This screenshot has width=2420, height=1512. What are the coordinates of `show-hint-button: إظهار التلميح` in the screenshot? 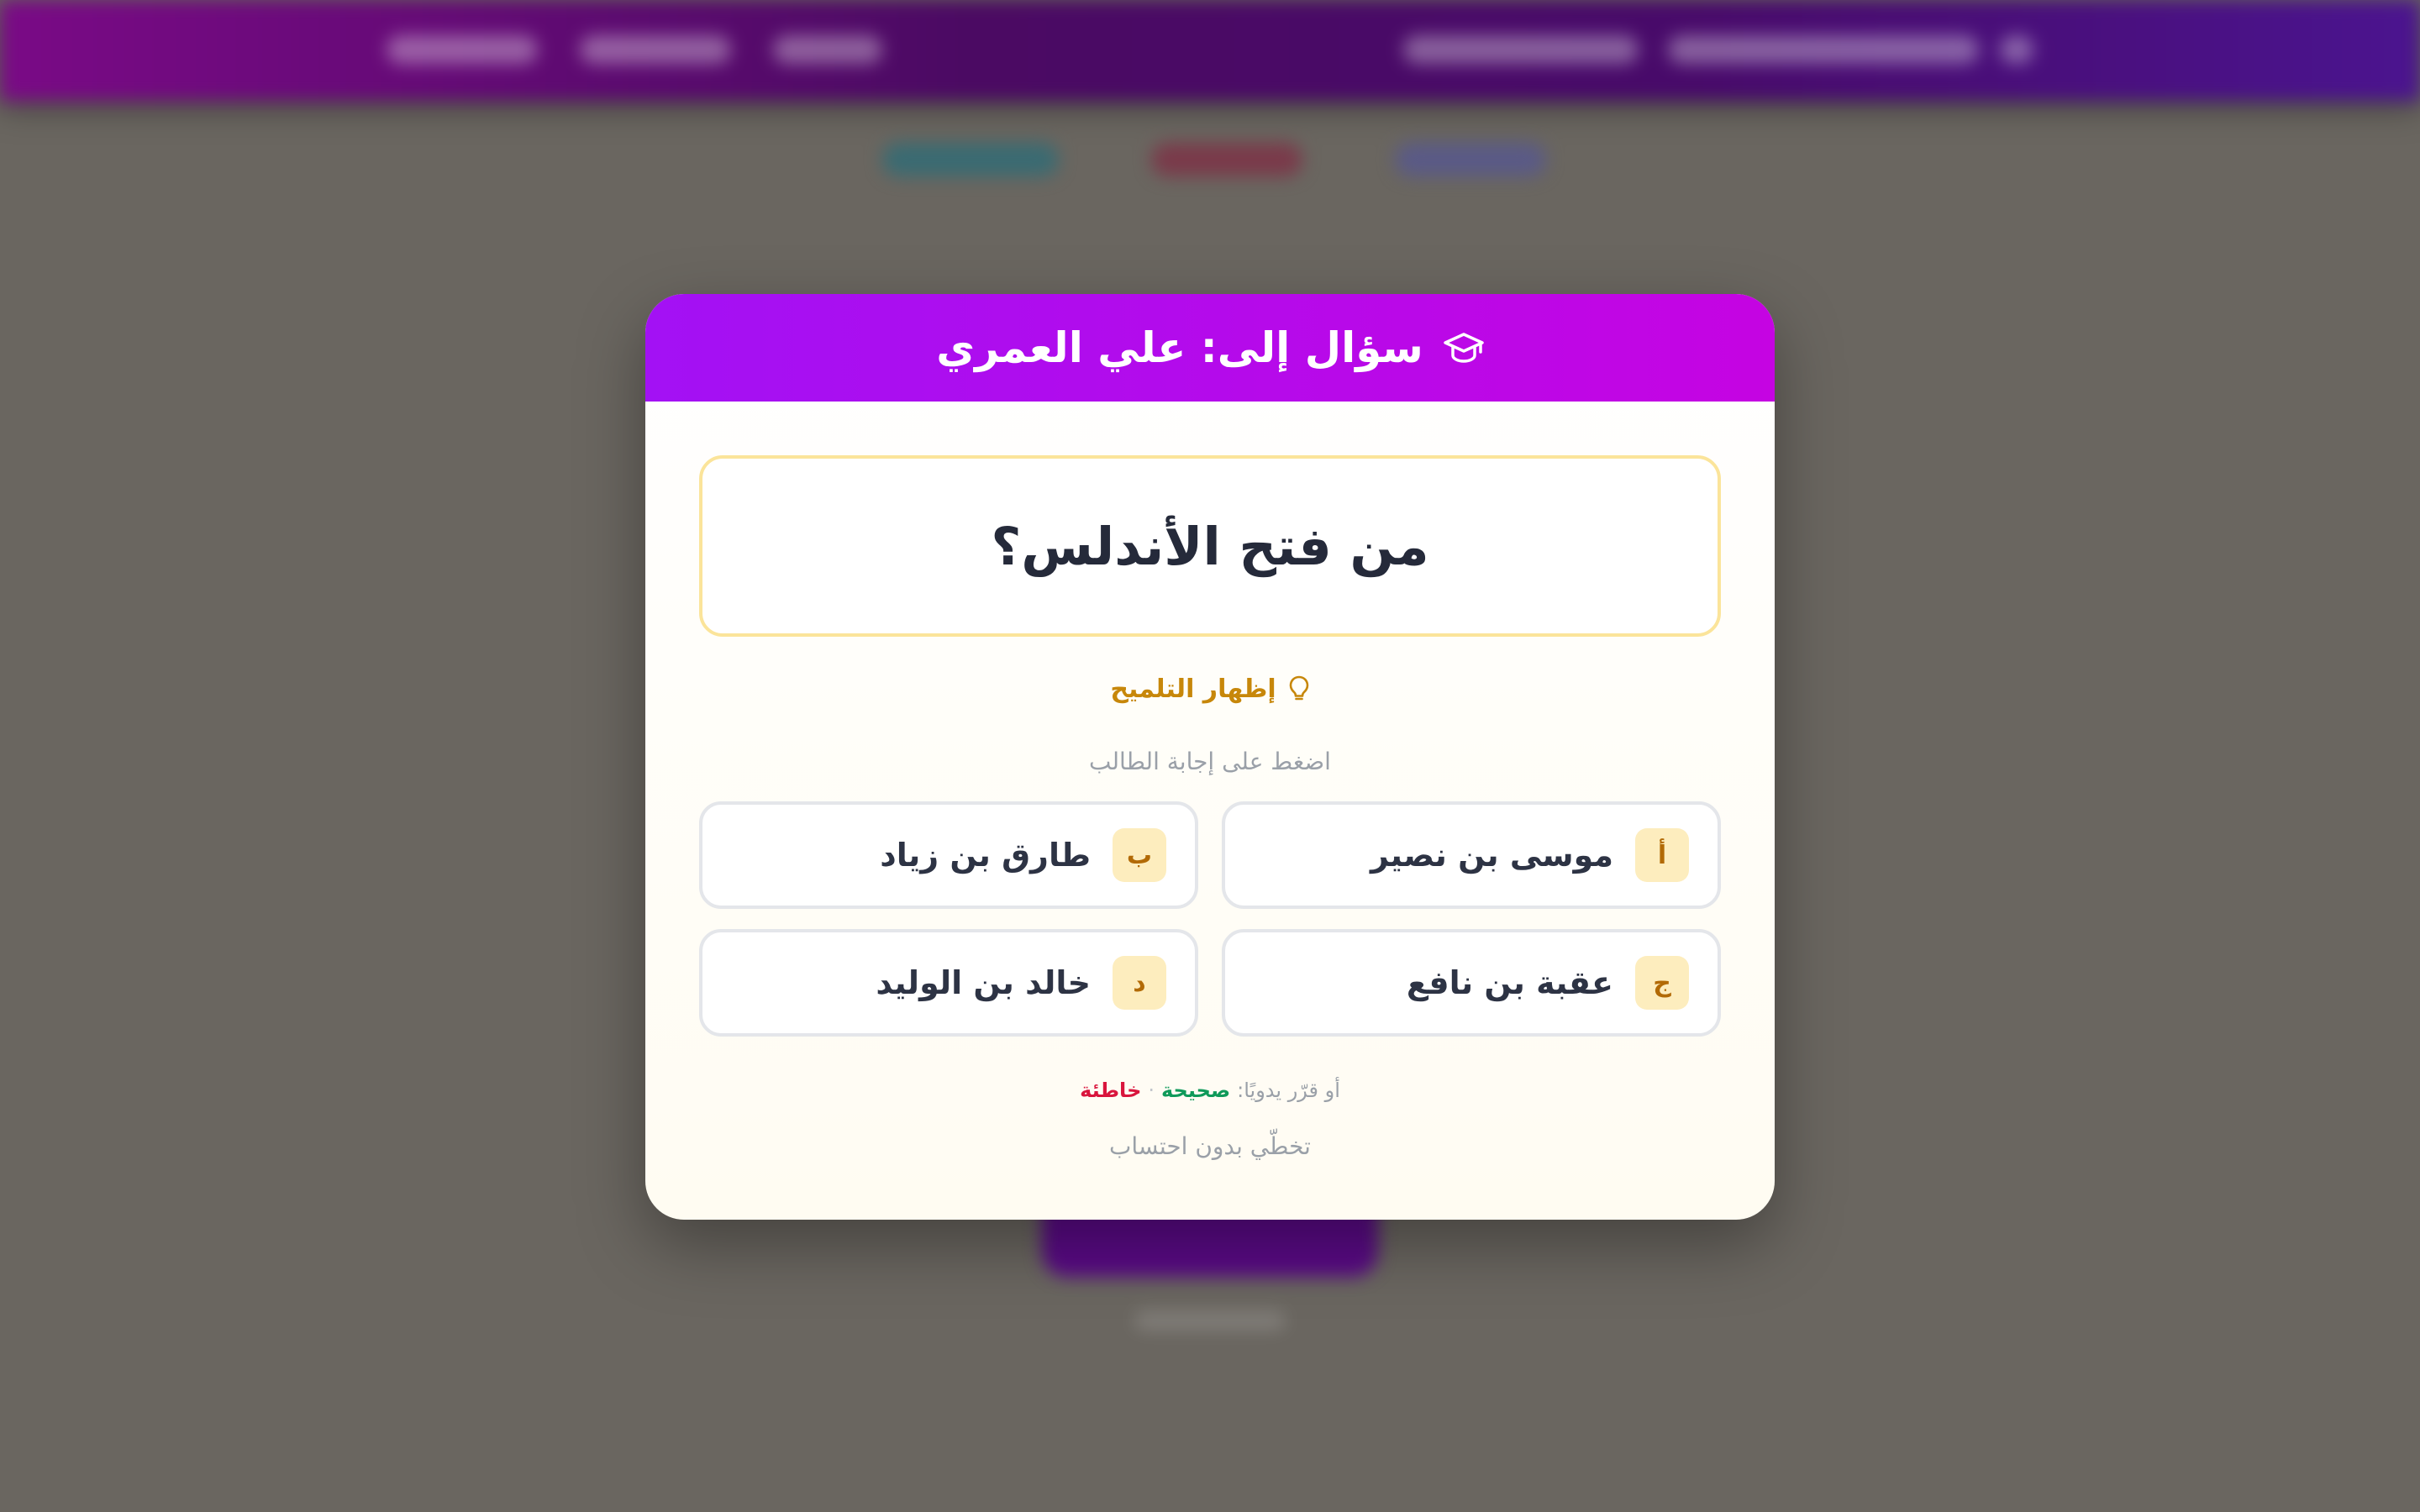 It's located at (1210, 688).